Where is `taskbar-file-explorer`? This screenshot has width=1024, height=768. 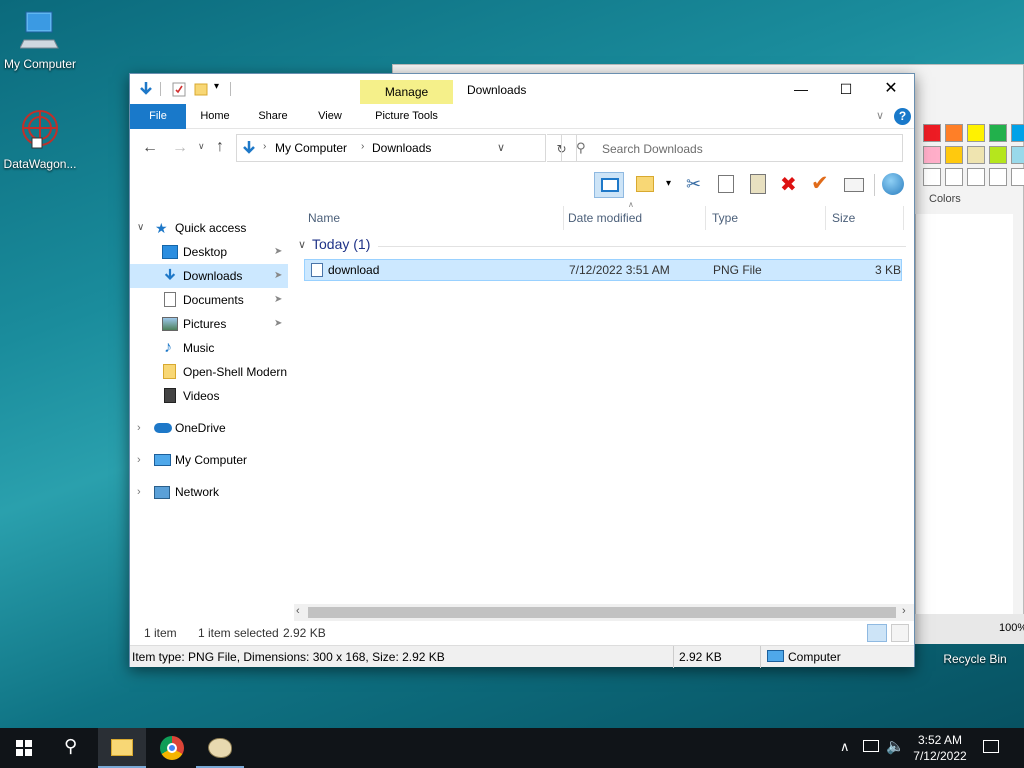 taskbar-file-explorer is located at coordinates (122, 748).